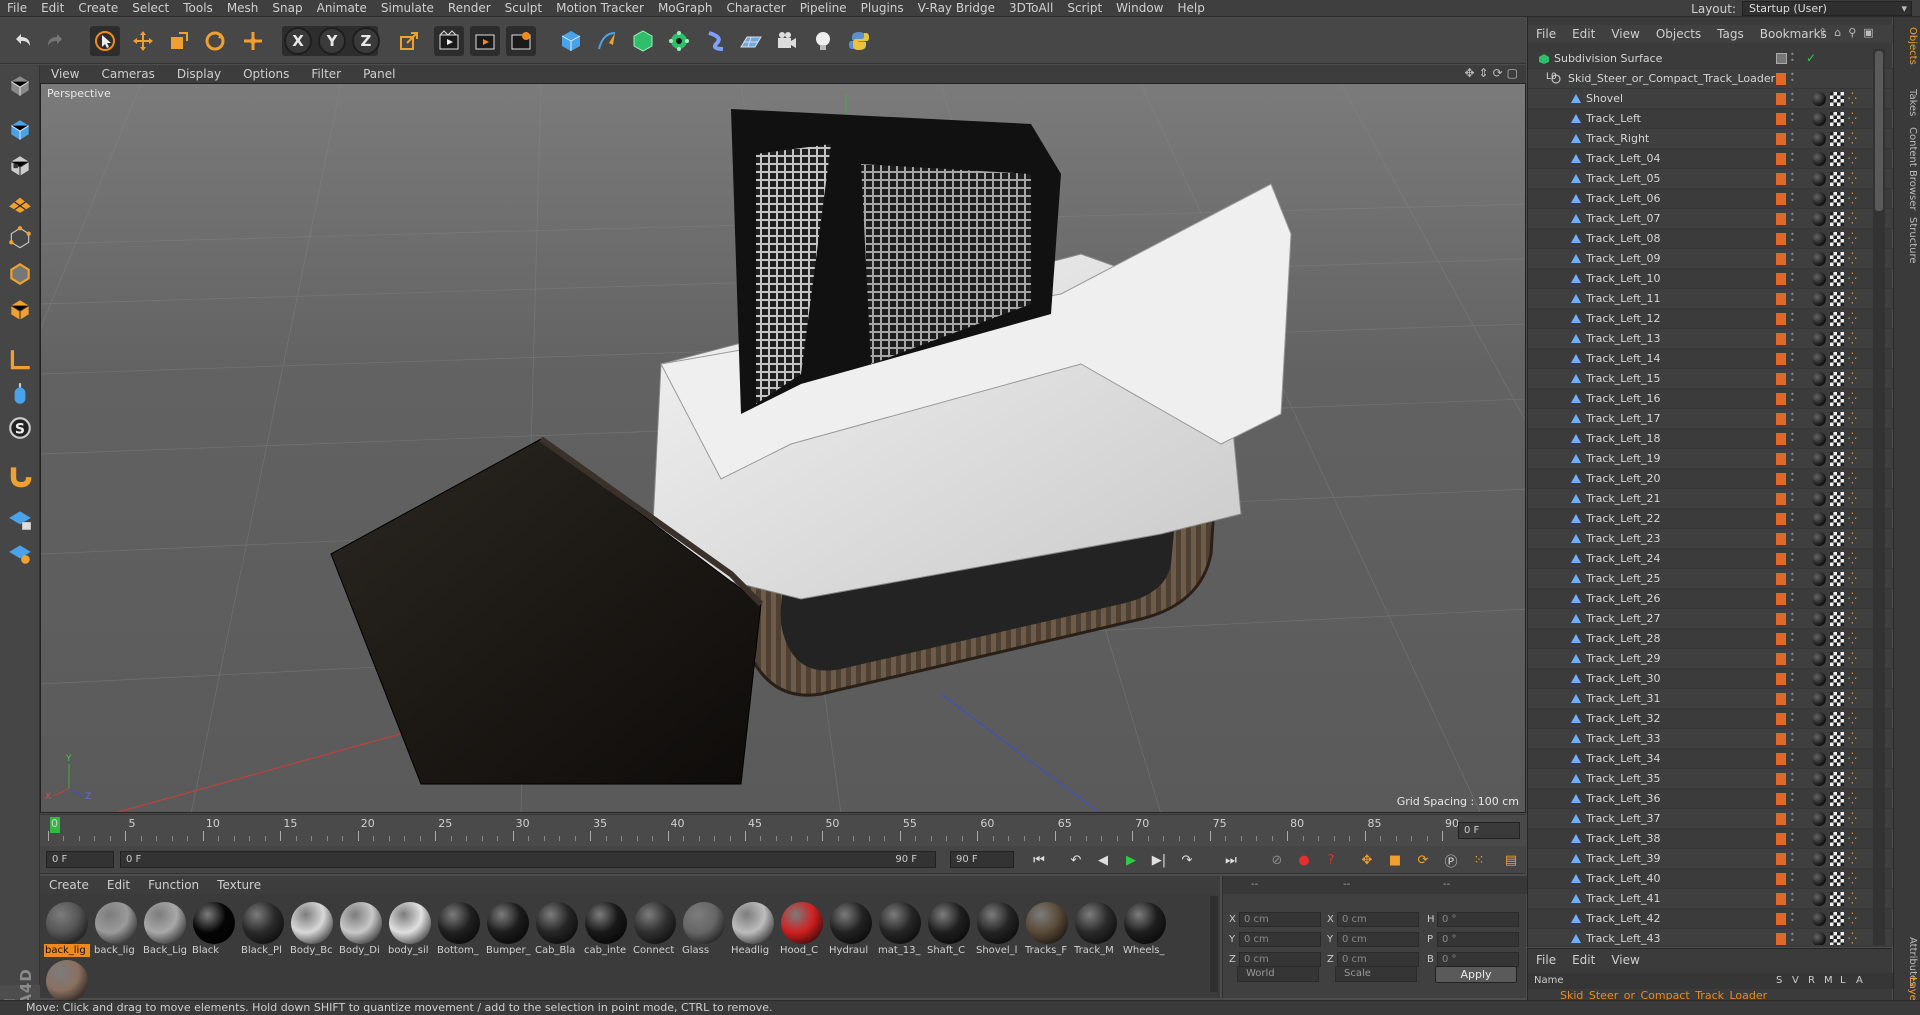 The image size is (1920, 1015). Describe the element at coordinates (116, 929) in the screenshot. I see `material-swatch: back_lig` at that location.